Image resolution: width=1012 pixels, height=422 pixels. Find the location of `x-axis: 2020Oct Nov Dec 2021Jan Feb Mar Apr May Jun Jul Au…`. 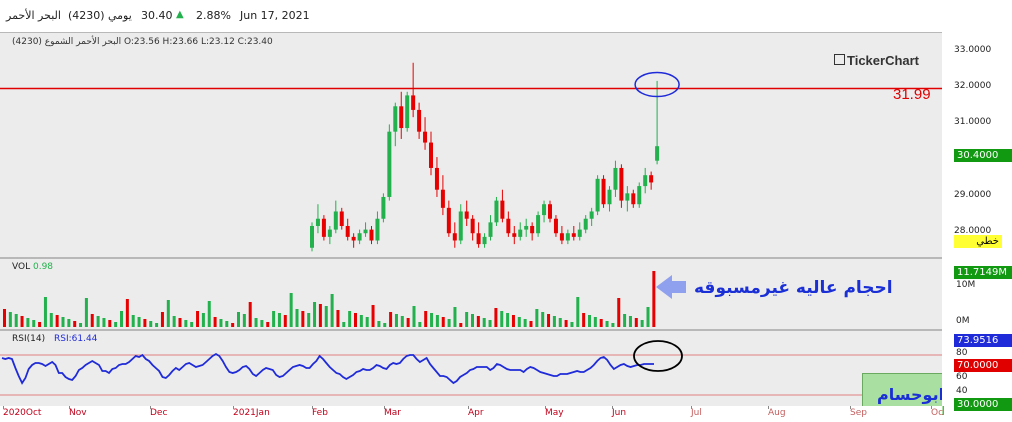

x-axis: 2020Oct Nov Dec 2021Jan Feb Mar Apr May Jun Jul Au… is located at coordinates (471, 414).